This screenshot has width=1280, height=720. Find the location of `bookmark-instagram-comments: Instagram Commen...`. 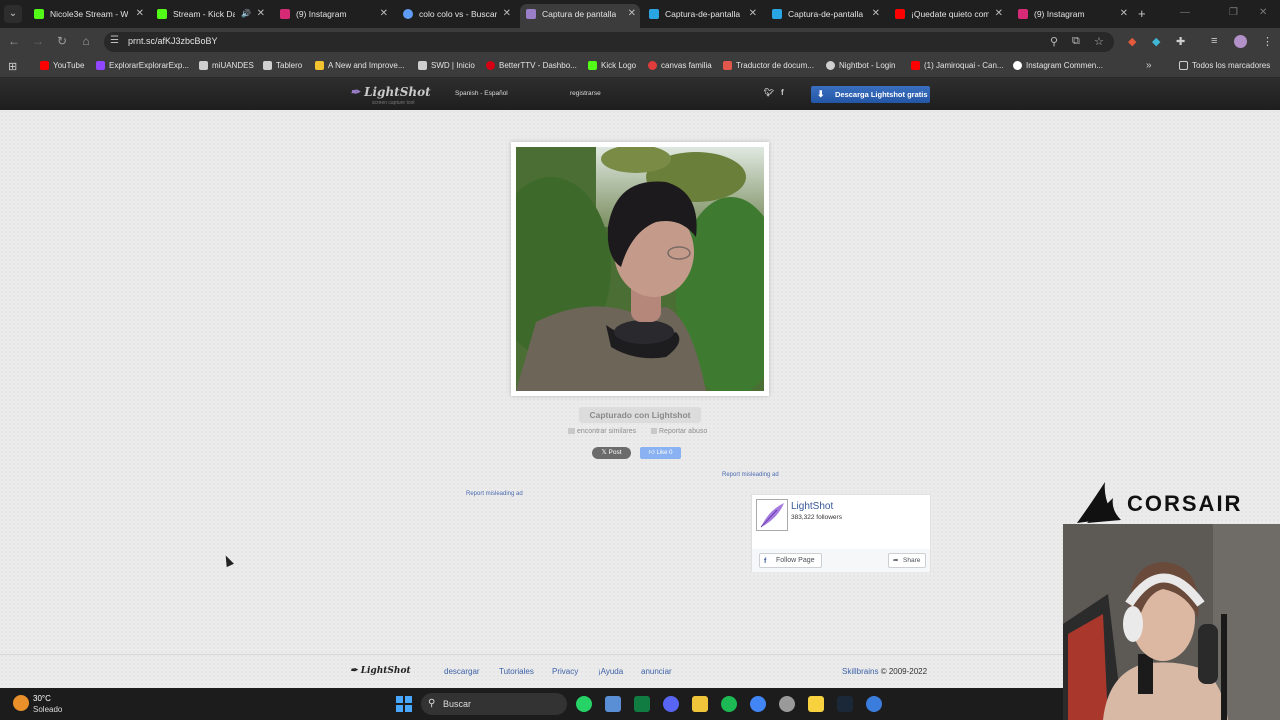

bookmark-instagram-comments: Instagram Commen... is located at coordinates (1058, 65).